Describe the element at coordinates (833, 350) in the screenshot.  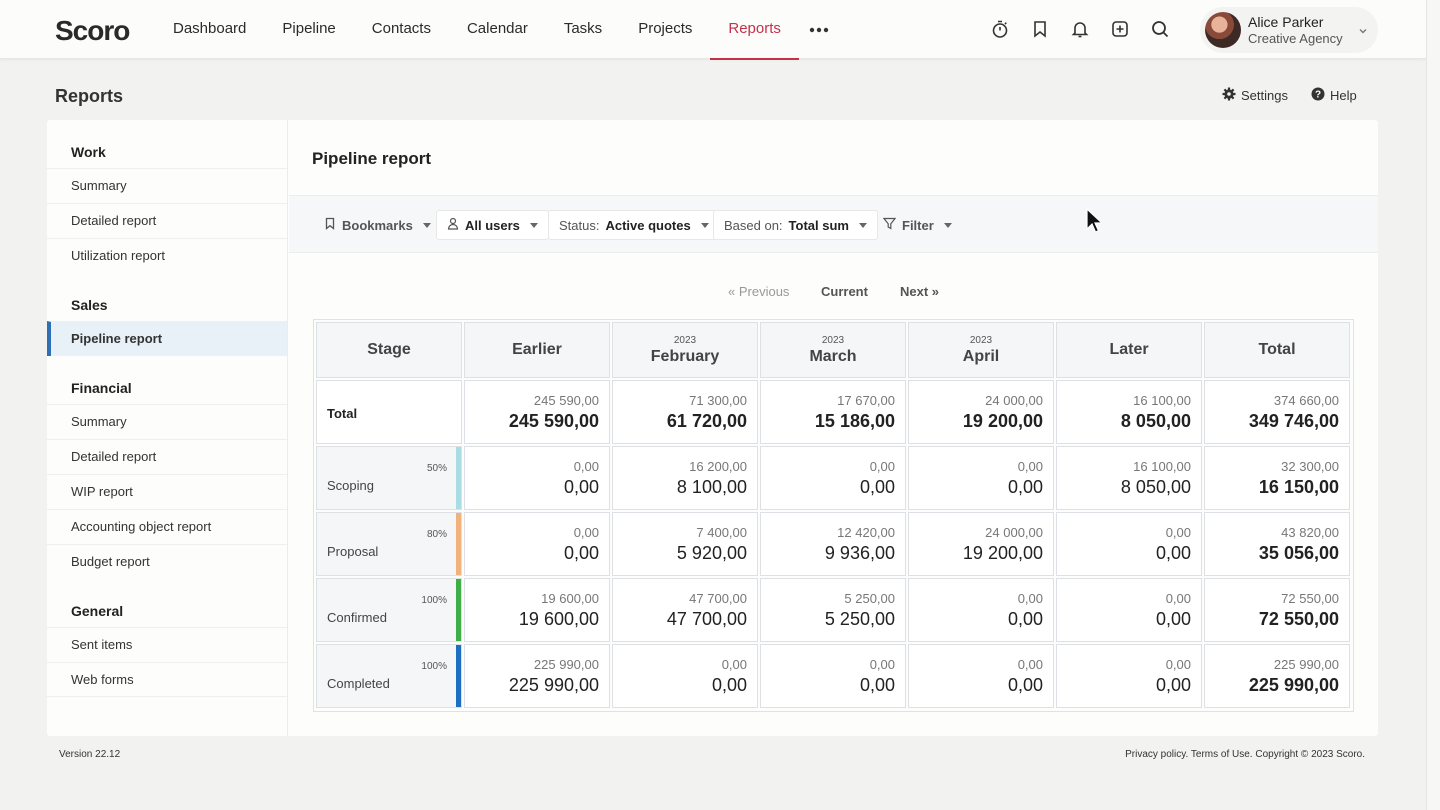
I see `column-header: 2023 March` at that location.